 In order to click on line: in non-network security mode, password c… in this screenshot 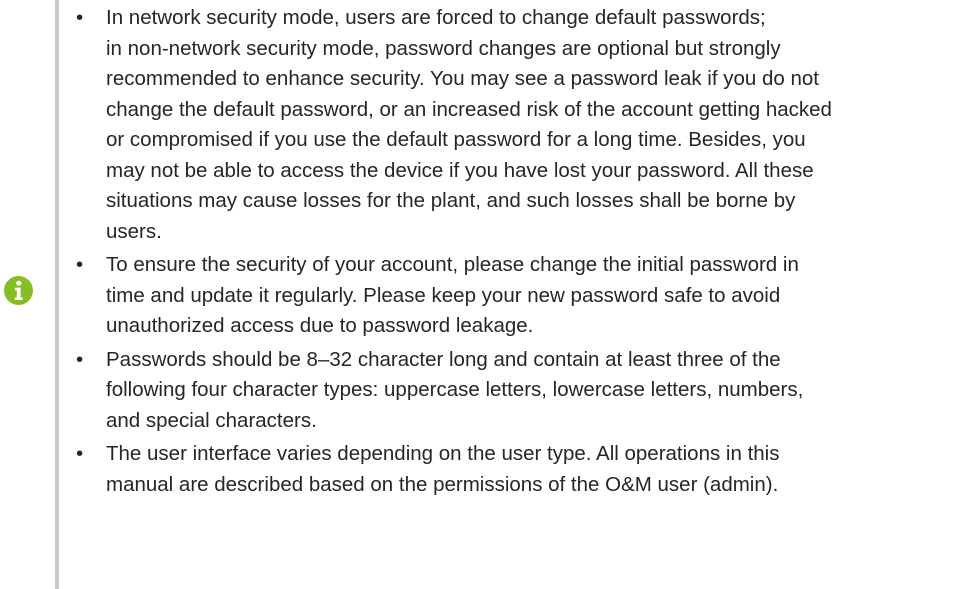, I will do `click(443, 48)`.